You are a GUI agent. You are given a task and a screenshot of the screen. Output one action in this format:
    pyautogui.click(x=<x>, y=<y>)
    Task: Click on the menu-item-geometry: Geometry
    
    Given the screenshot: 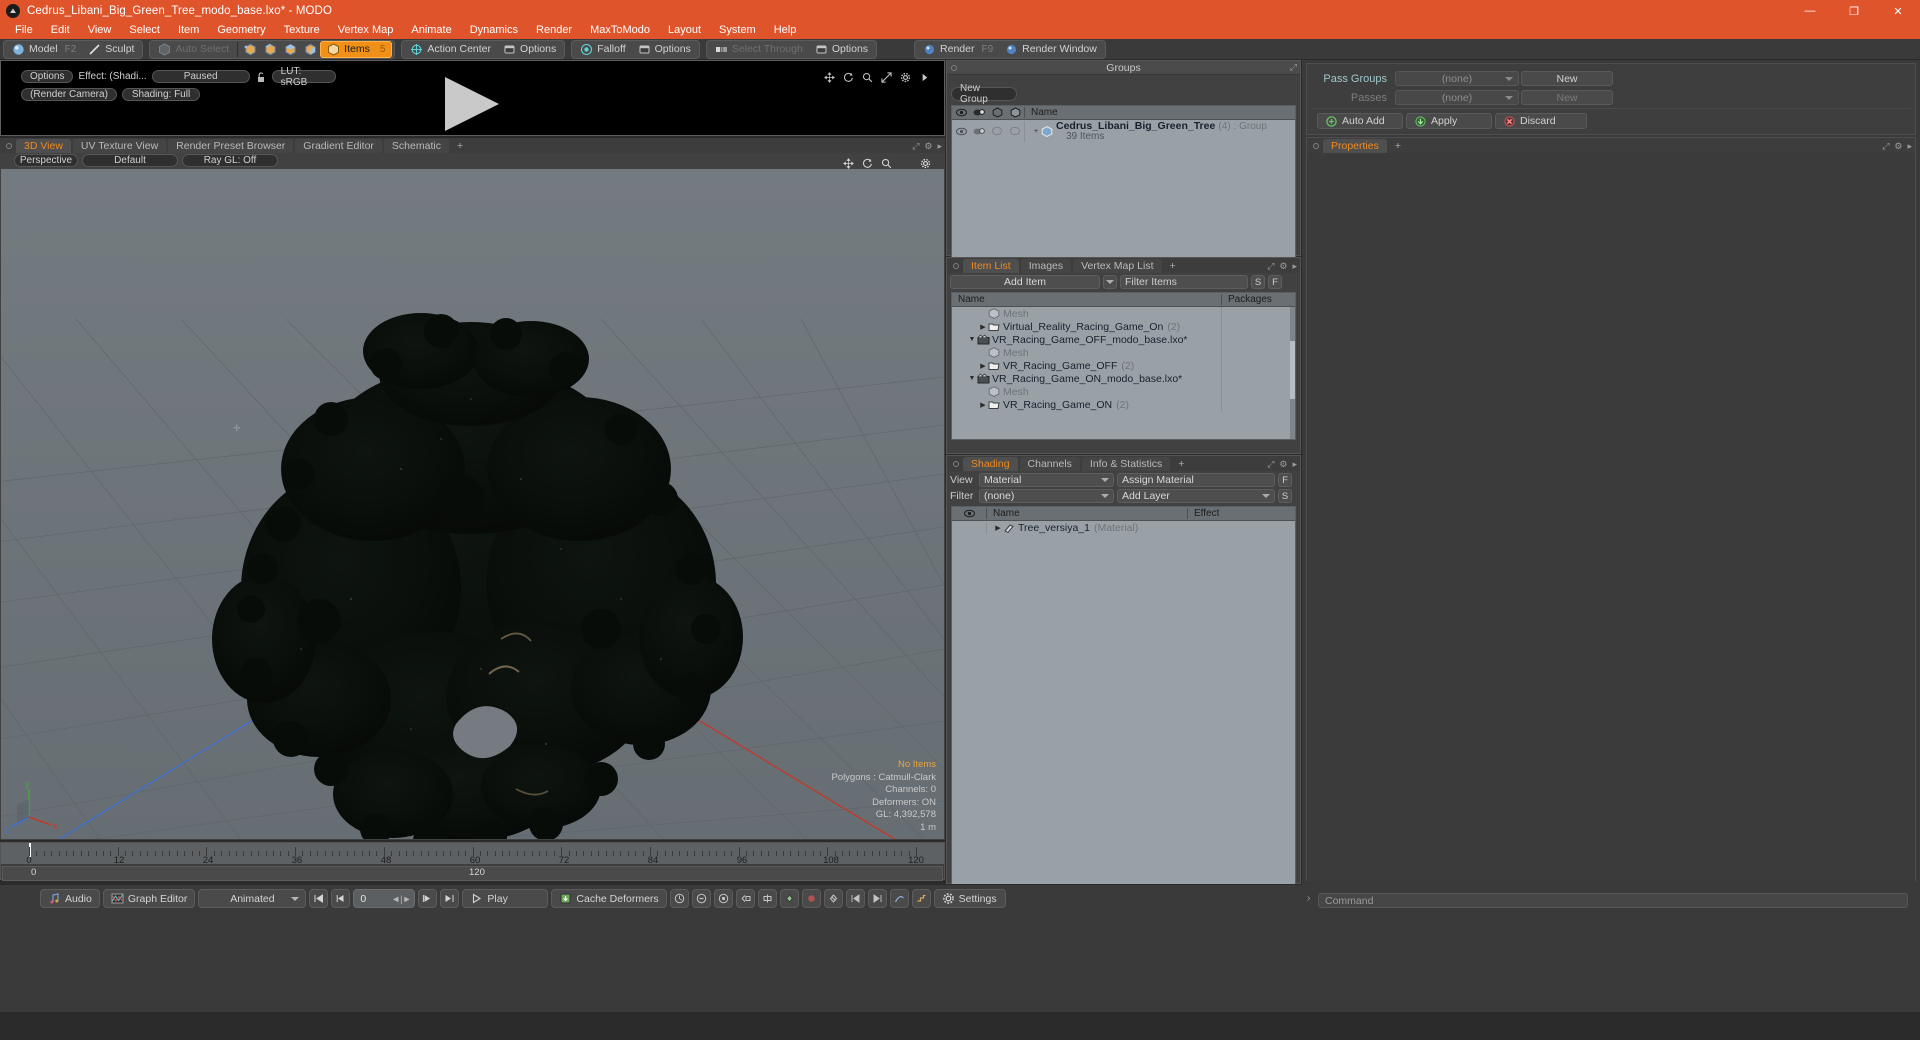 What is the action you would take?
    pyautogui.click(x=241, y=30)
    